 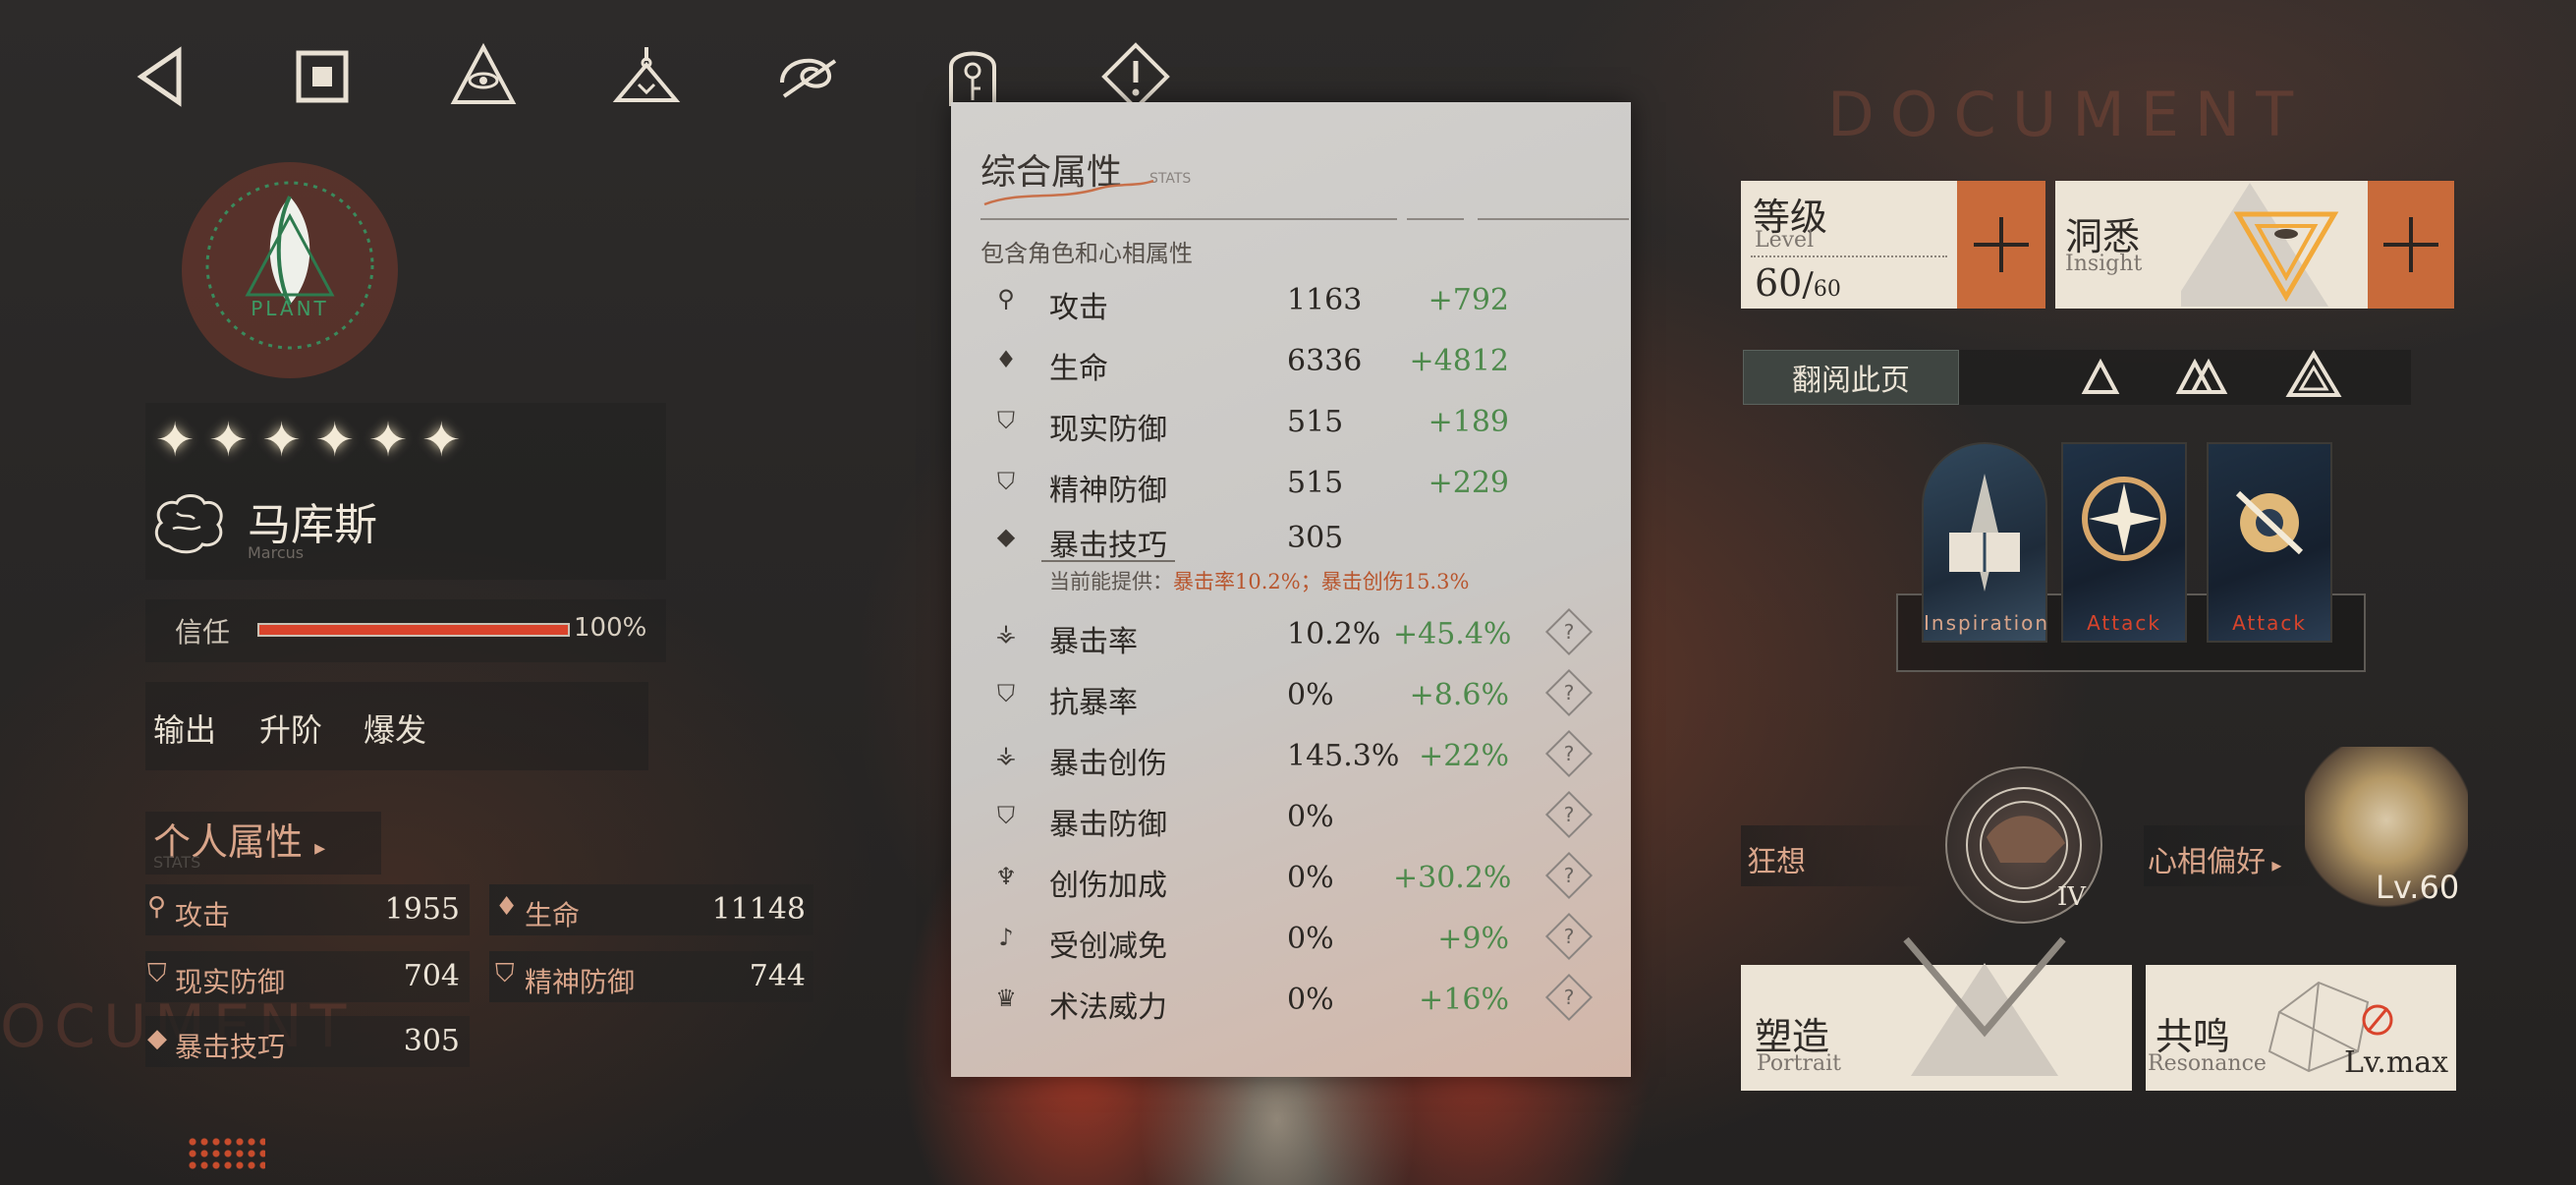 I want to click on stat-bonus-reality-def: +189, so click(x=1468, y=422).